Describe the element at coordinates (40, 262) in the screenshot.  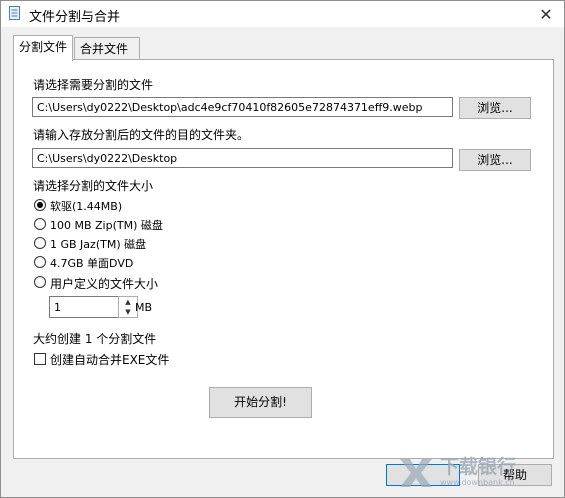
I see `radio-dvd` at that location.